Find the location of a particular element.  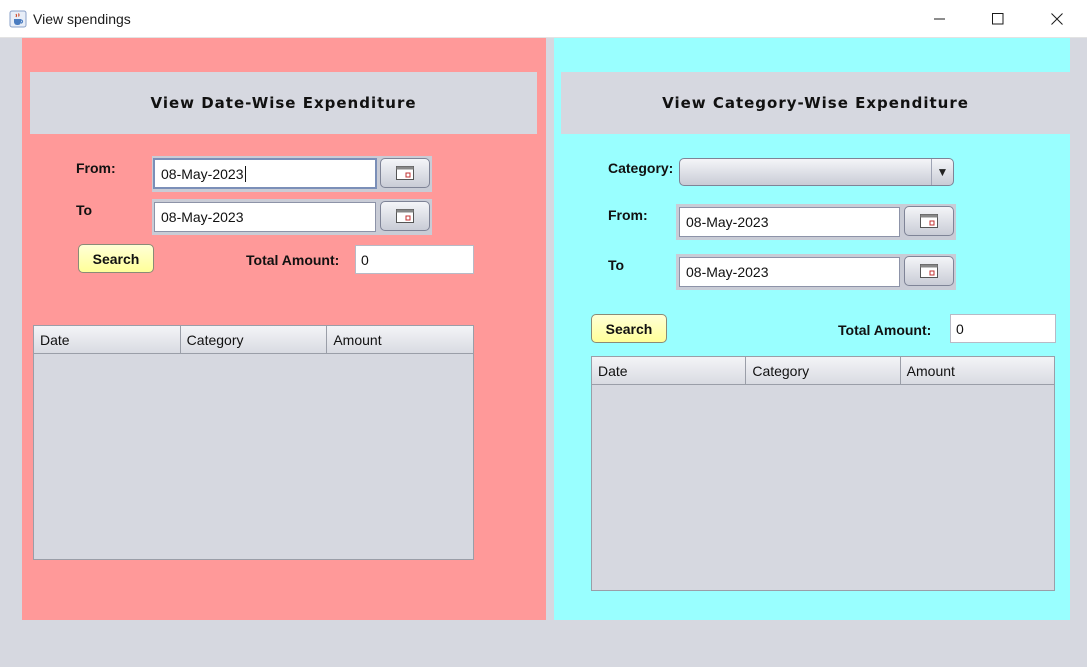

minimize-button is located at coordinates (940, 19).